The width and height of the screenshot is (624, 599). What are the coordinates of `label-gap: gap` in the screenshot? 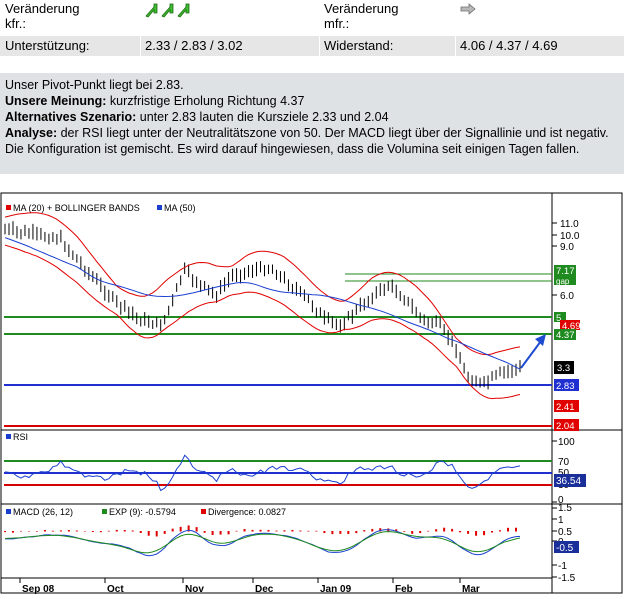 It's located at (563, 281).